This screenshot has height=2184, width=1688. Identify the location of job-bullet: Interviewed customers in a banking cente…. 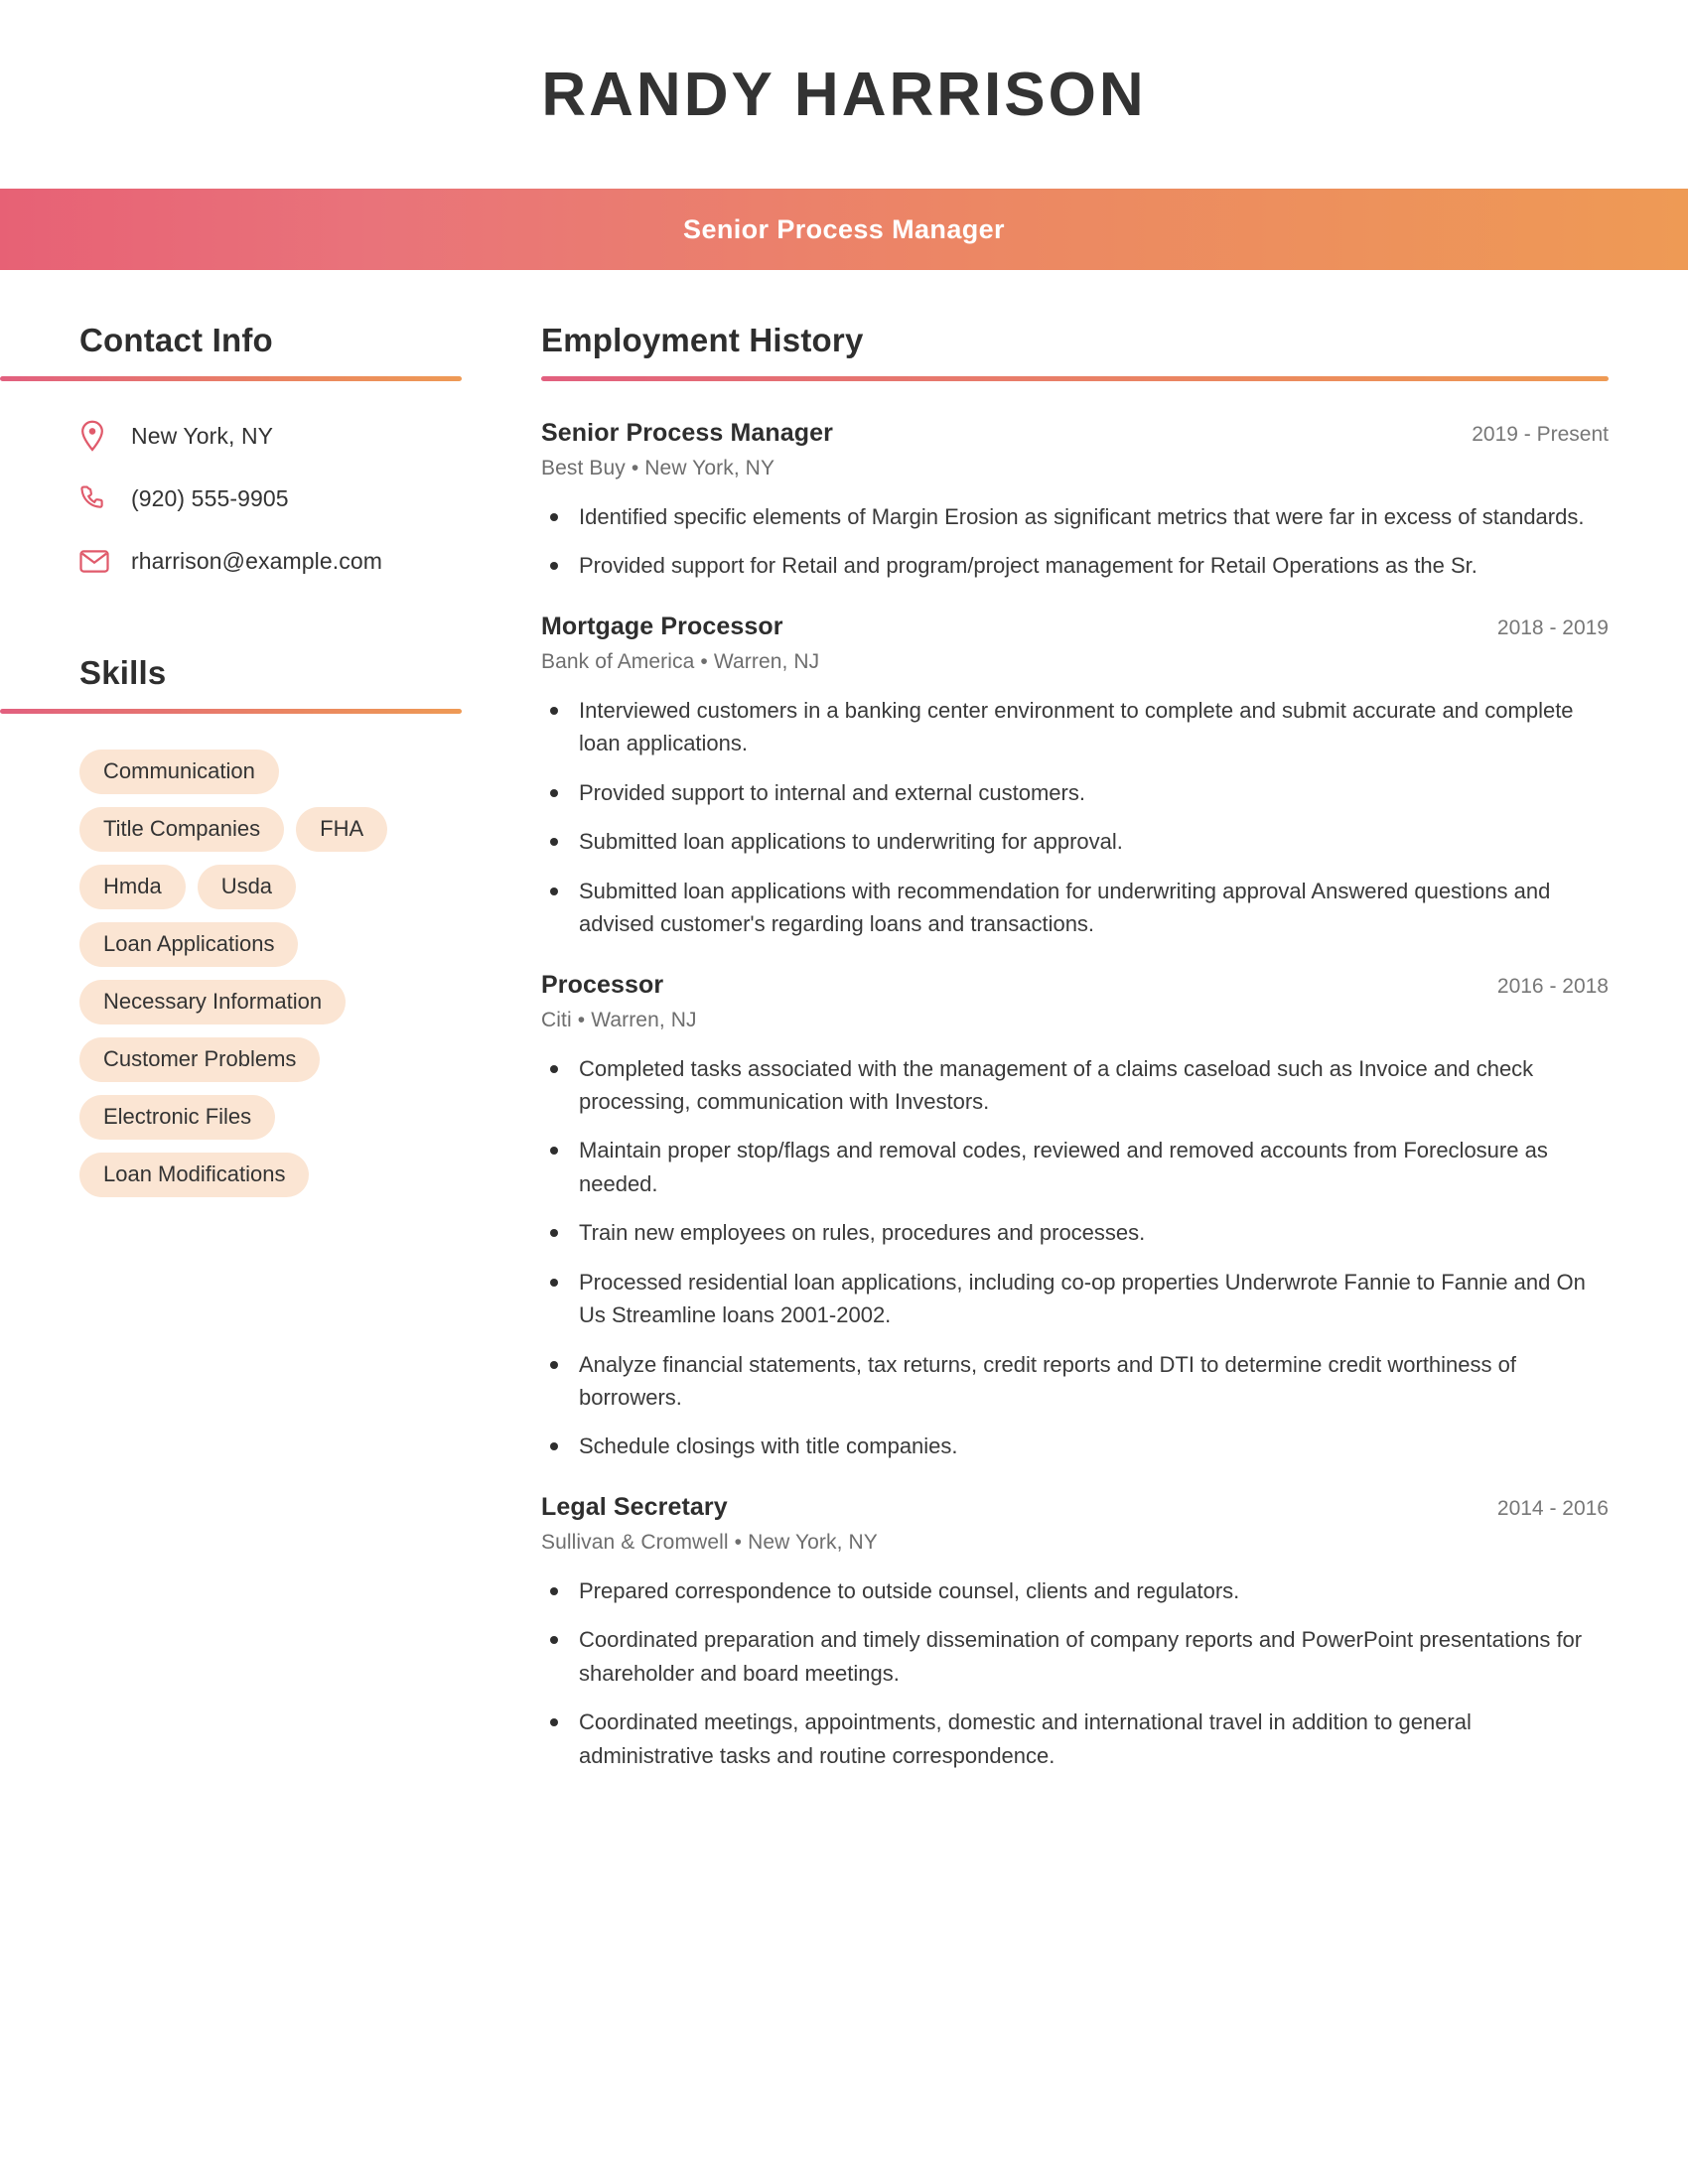
(1067, 727).